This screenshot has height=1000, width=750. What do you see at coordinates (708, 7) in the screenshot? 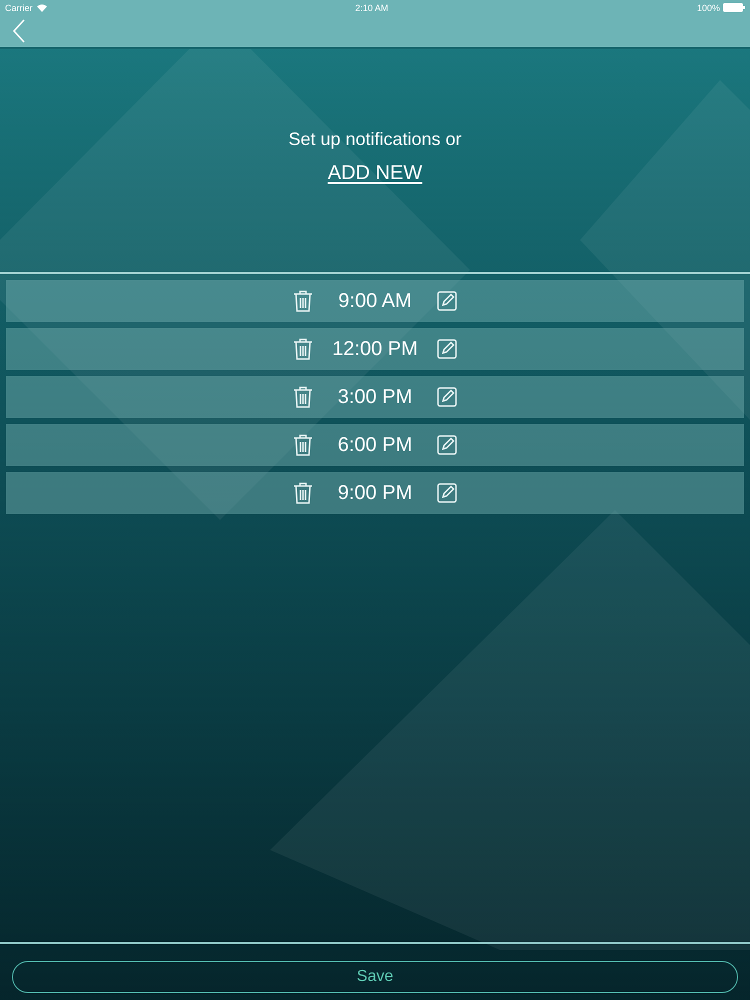
I see `battery-label: 100%` at bounding box center [708, 7].